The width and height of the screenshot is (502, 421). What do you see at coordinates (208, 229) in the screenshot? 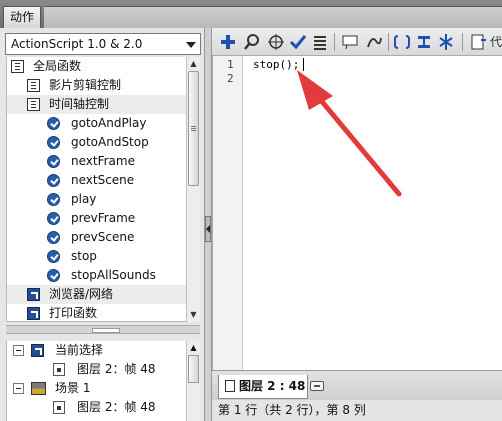
I see `collapse-arrow-icon` at bounding box center [208, 229].